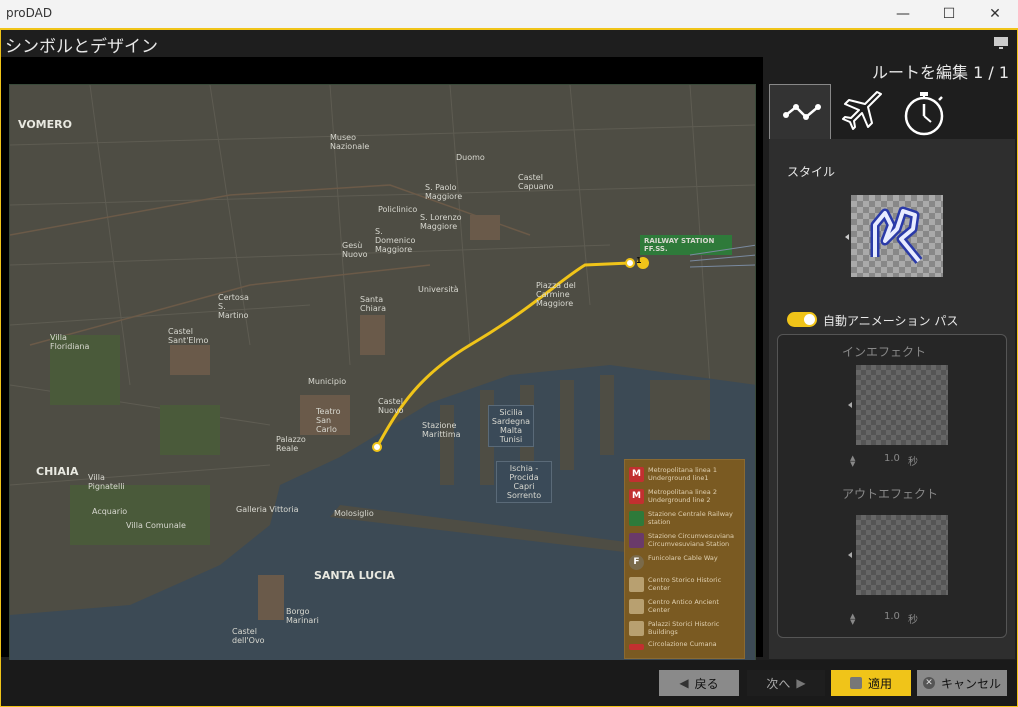  What do you see at coordinates (441, 430) in the screenshot?
I see `map-label-stazione: Stazione Marittima` at bounding box center [441, 430].